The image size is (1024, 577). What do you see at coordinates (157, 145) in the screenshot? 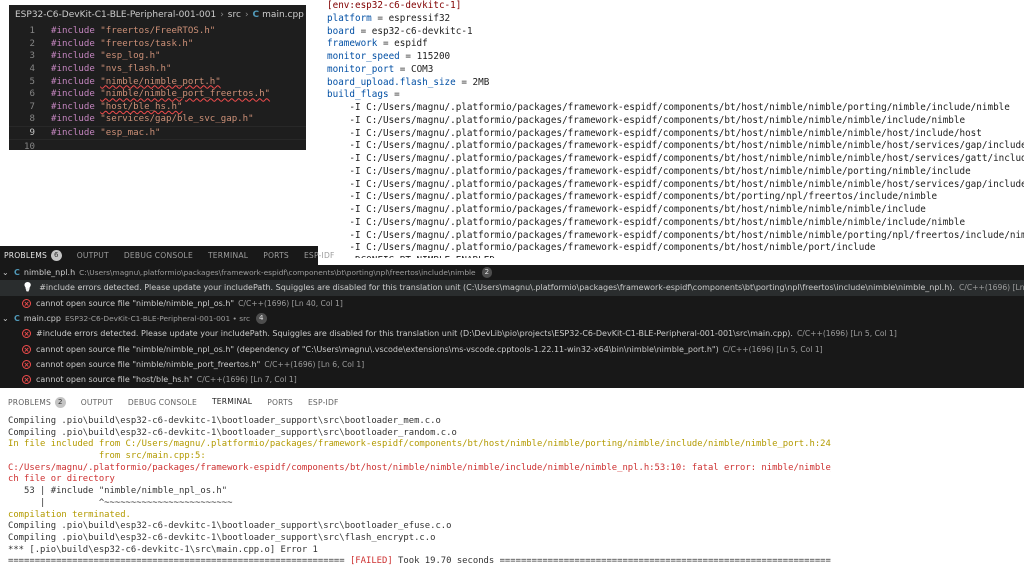
I see `code-line: 10` at bounding box center [157, 145].